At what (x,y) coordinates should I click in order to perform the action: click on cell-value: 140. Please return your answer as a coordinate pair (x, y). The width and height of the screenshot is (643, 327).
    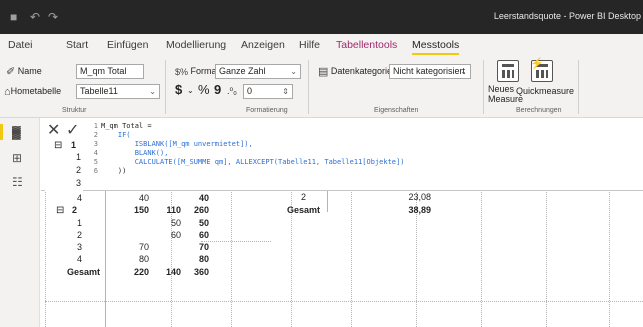
    Looking at the image, I should click on (173, 272).